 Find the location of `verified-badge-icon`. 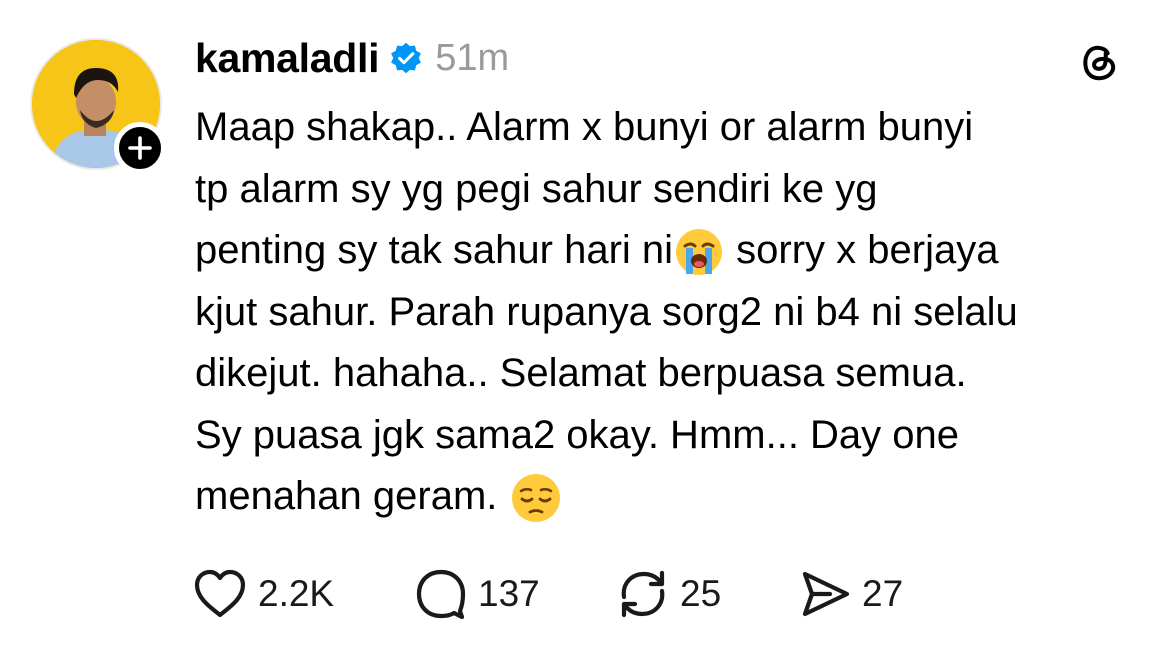

verified-badge-icon is located at coordinates (406, 58).